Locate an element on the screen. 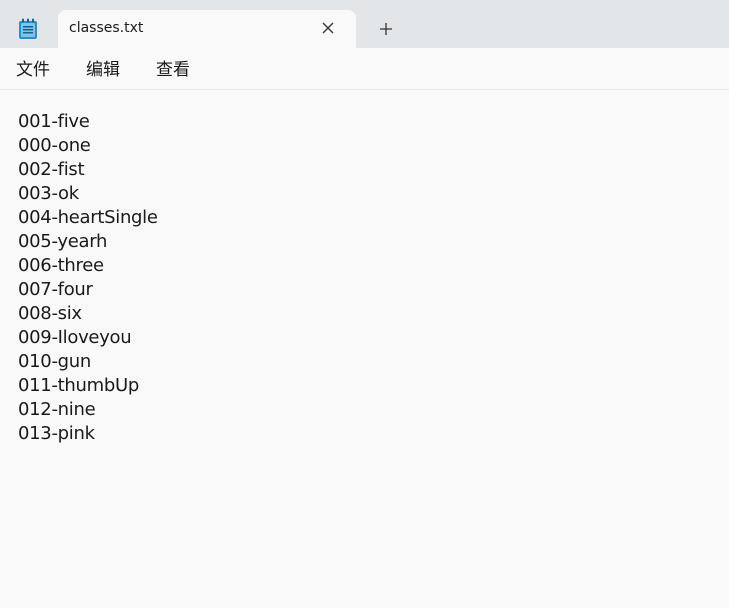 This screenshot has height=608, width=729. text-line: 001-five is located at coordinates (54, 121).